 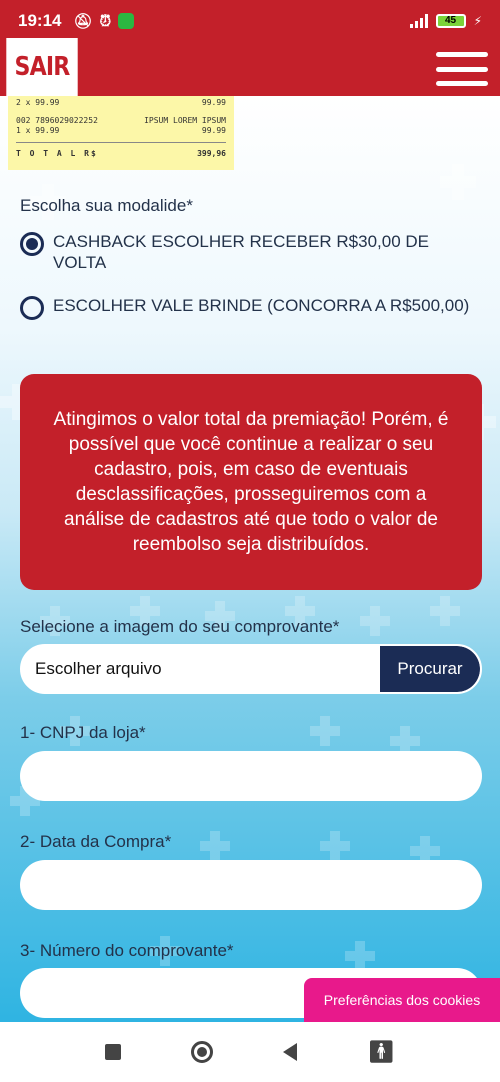 What do you see at coordinates (381, 1052) in the screenshot?
I see `accessibility-icon: 🚹︎` at bounding box center [381, 1052].